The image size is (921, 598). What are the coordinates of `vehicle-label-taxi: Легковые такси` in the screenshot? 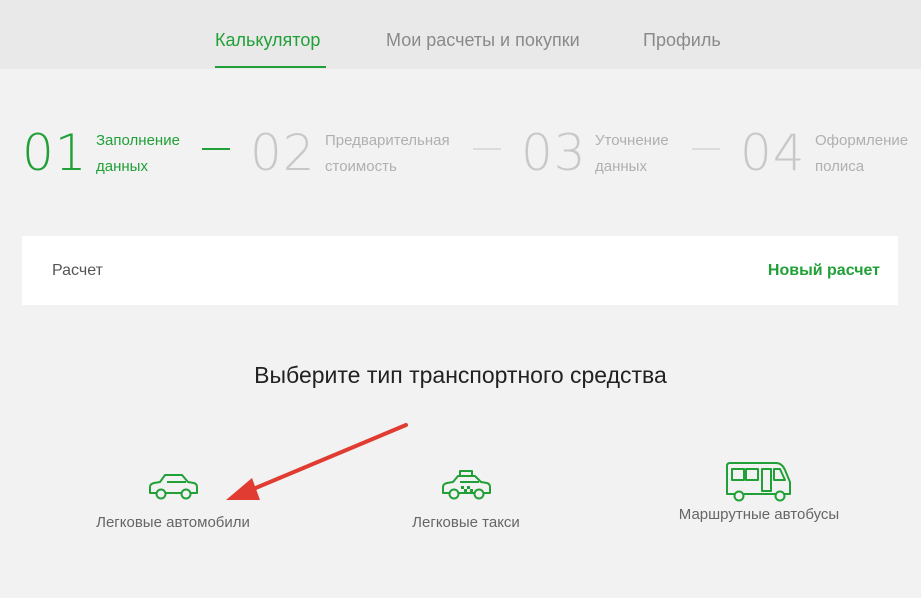 It's located at (466, 522).